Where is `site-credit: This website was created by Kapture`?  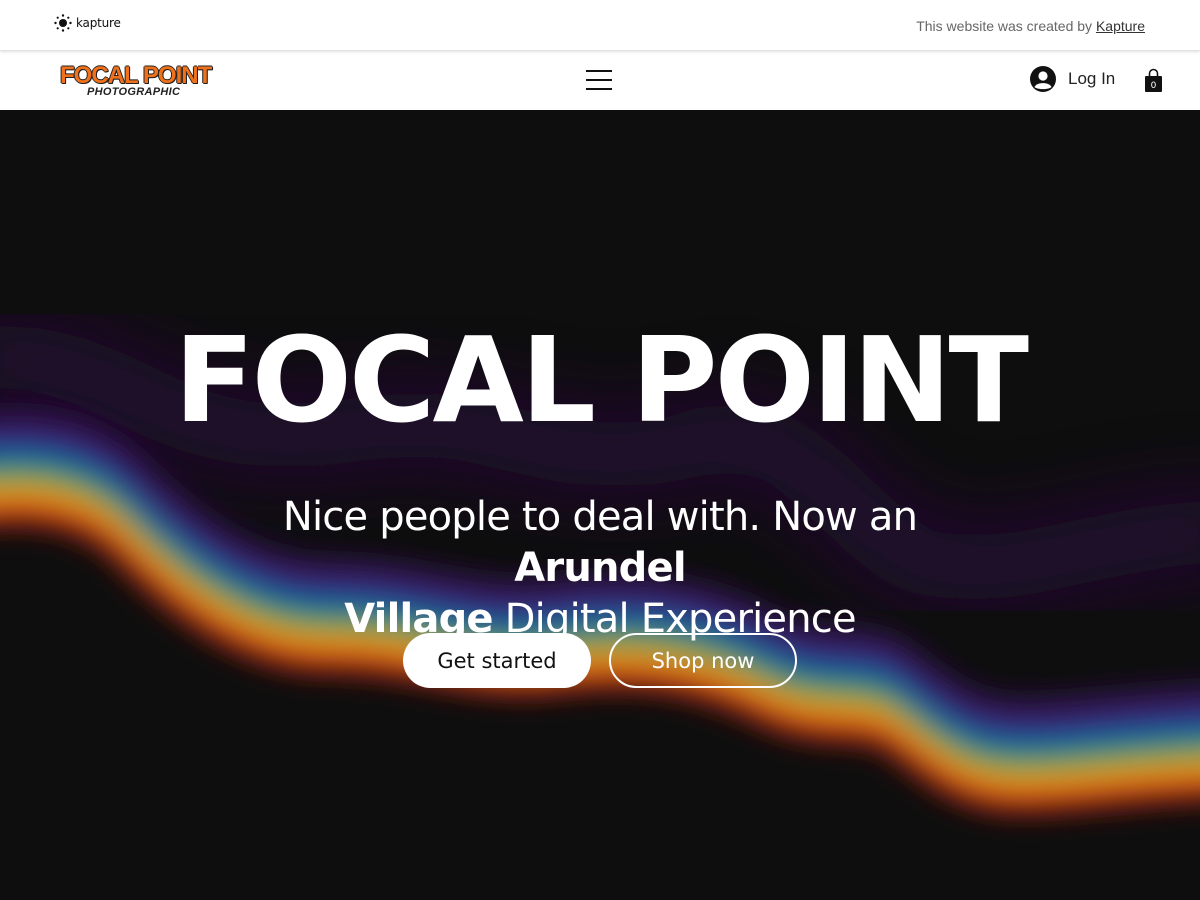 site-credit: This website was created by Kapture is located at coordinates (1030, 26).